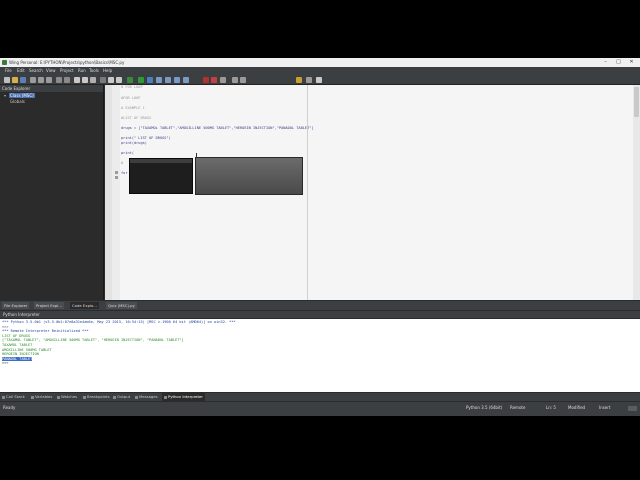 Image resolution: width=640 pixels, height=480 pixels. What do you see at coordinates (134, 143) in the screenshot?
I see `code-line: print(drugs)` at bounding box center [134, 143].